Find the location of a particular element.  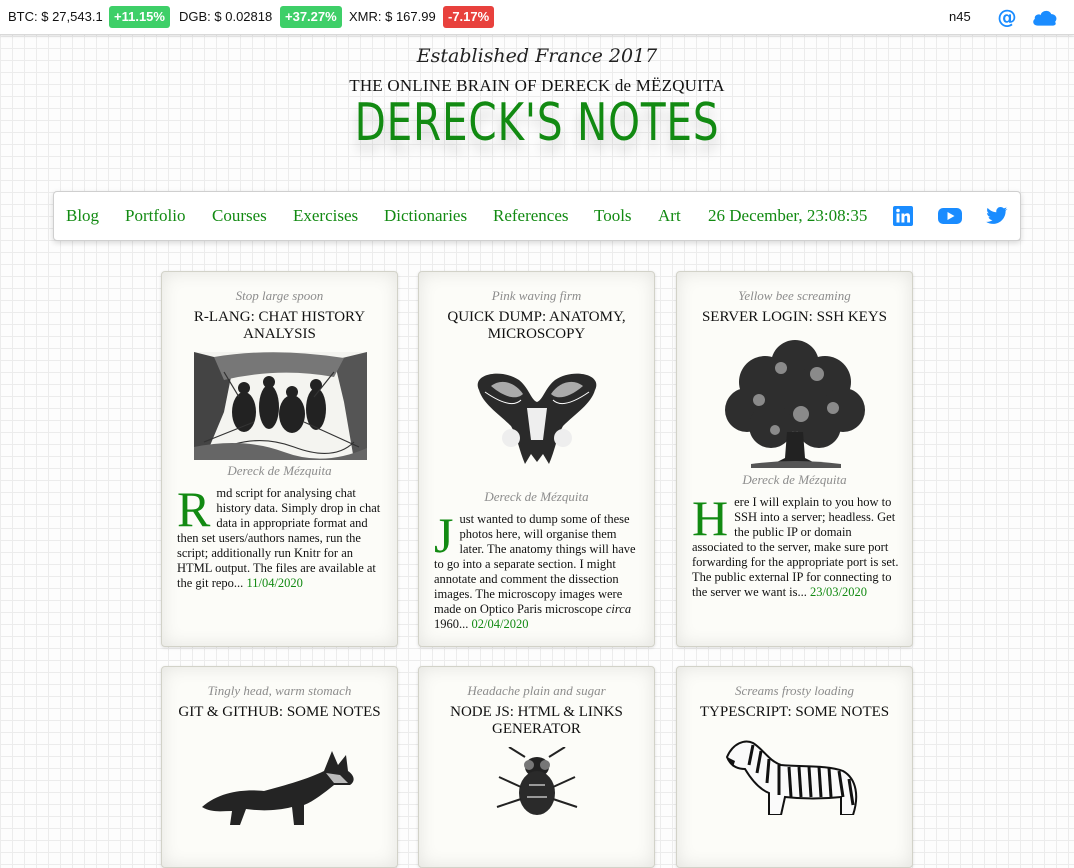

card-title: R-LANG: CHAT HISTORY ANALYSIS is located at coordinates (279, 326).